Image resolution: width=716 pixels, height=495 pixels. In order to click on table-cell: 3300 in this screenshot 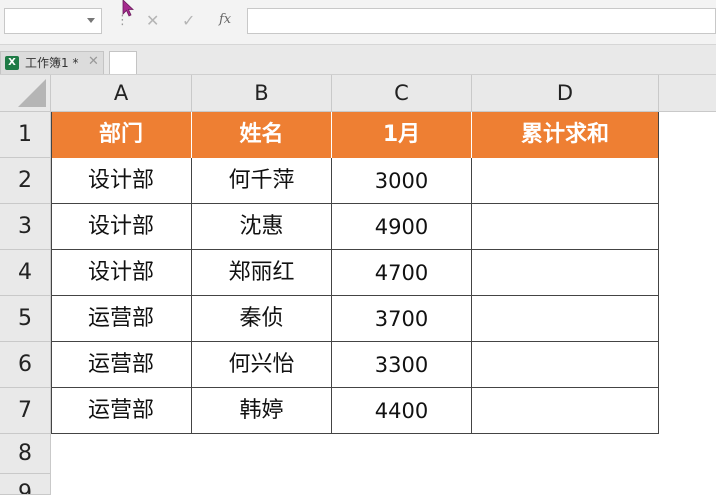, I will do `click(402, 365)`.